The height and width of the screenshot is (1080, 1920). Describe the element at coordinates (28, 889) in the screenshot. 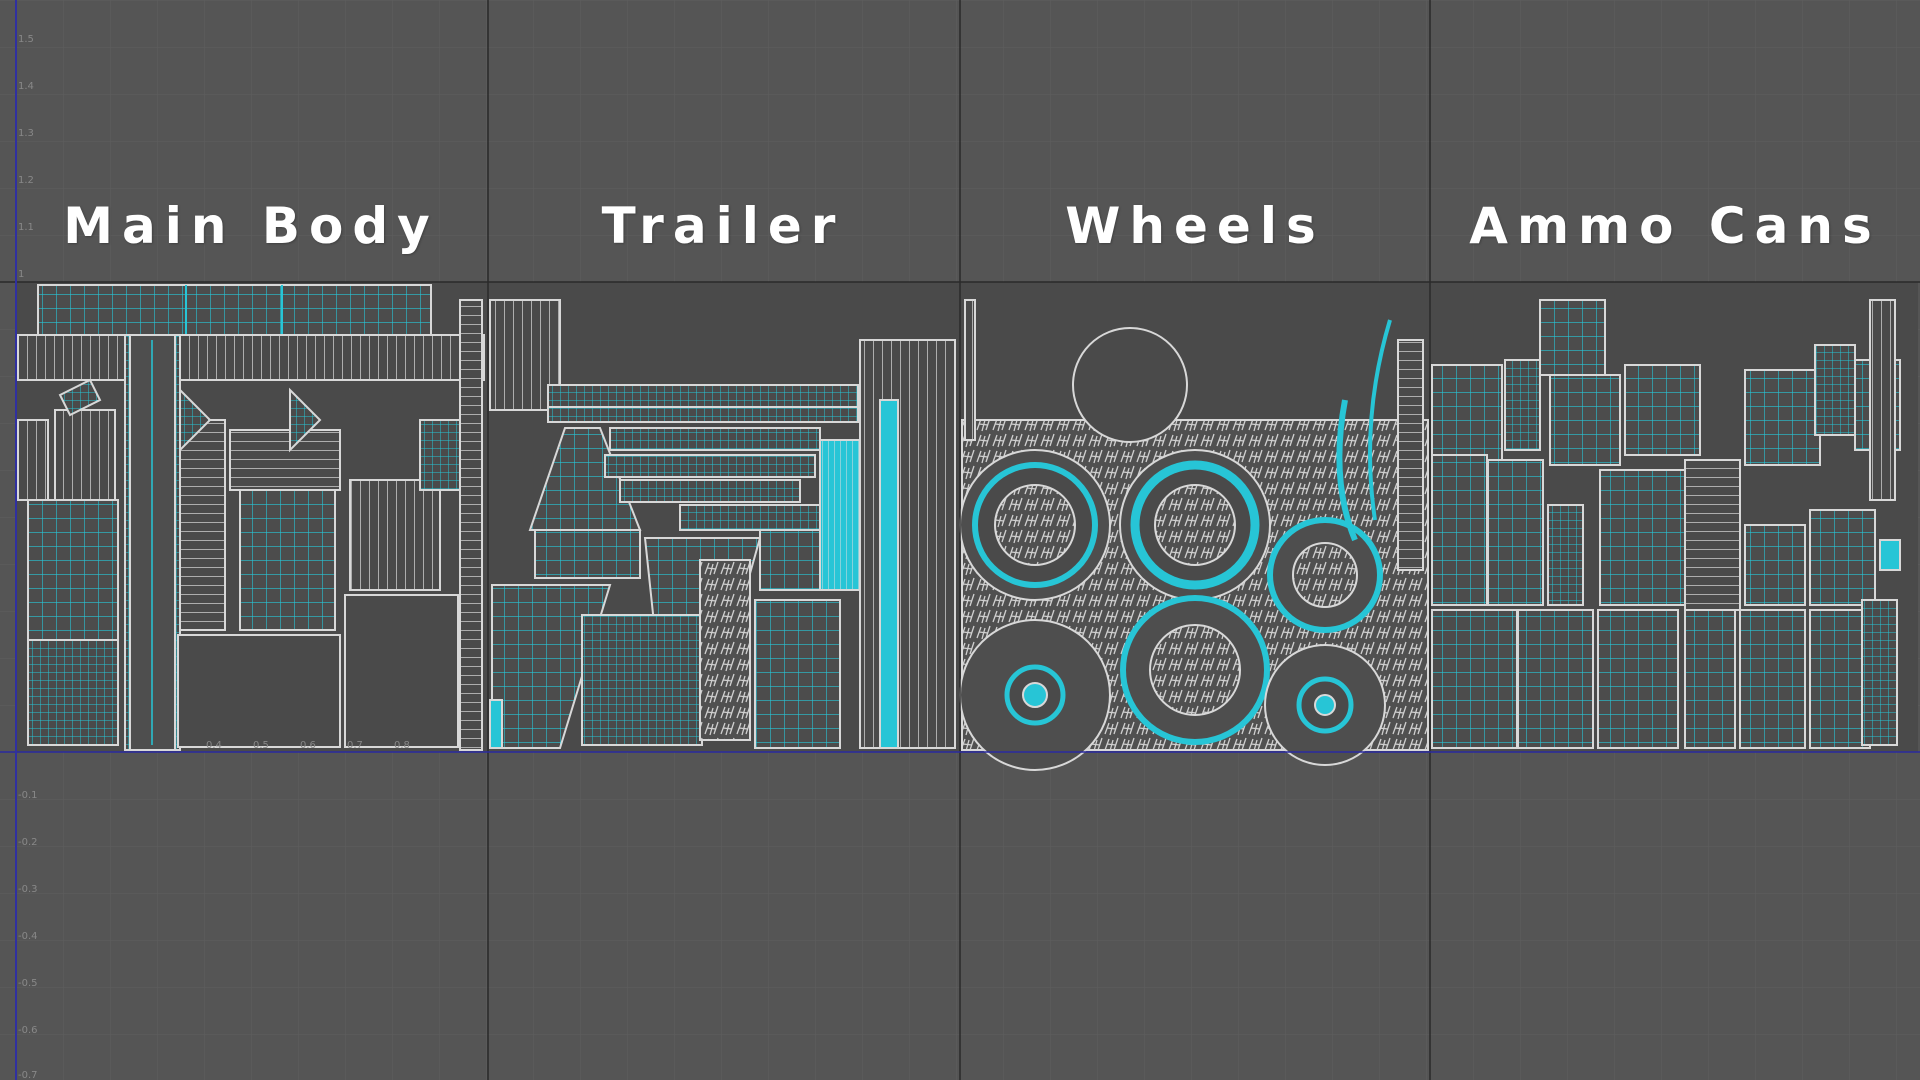

I see `v-tick-label: -0.3` at that location.